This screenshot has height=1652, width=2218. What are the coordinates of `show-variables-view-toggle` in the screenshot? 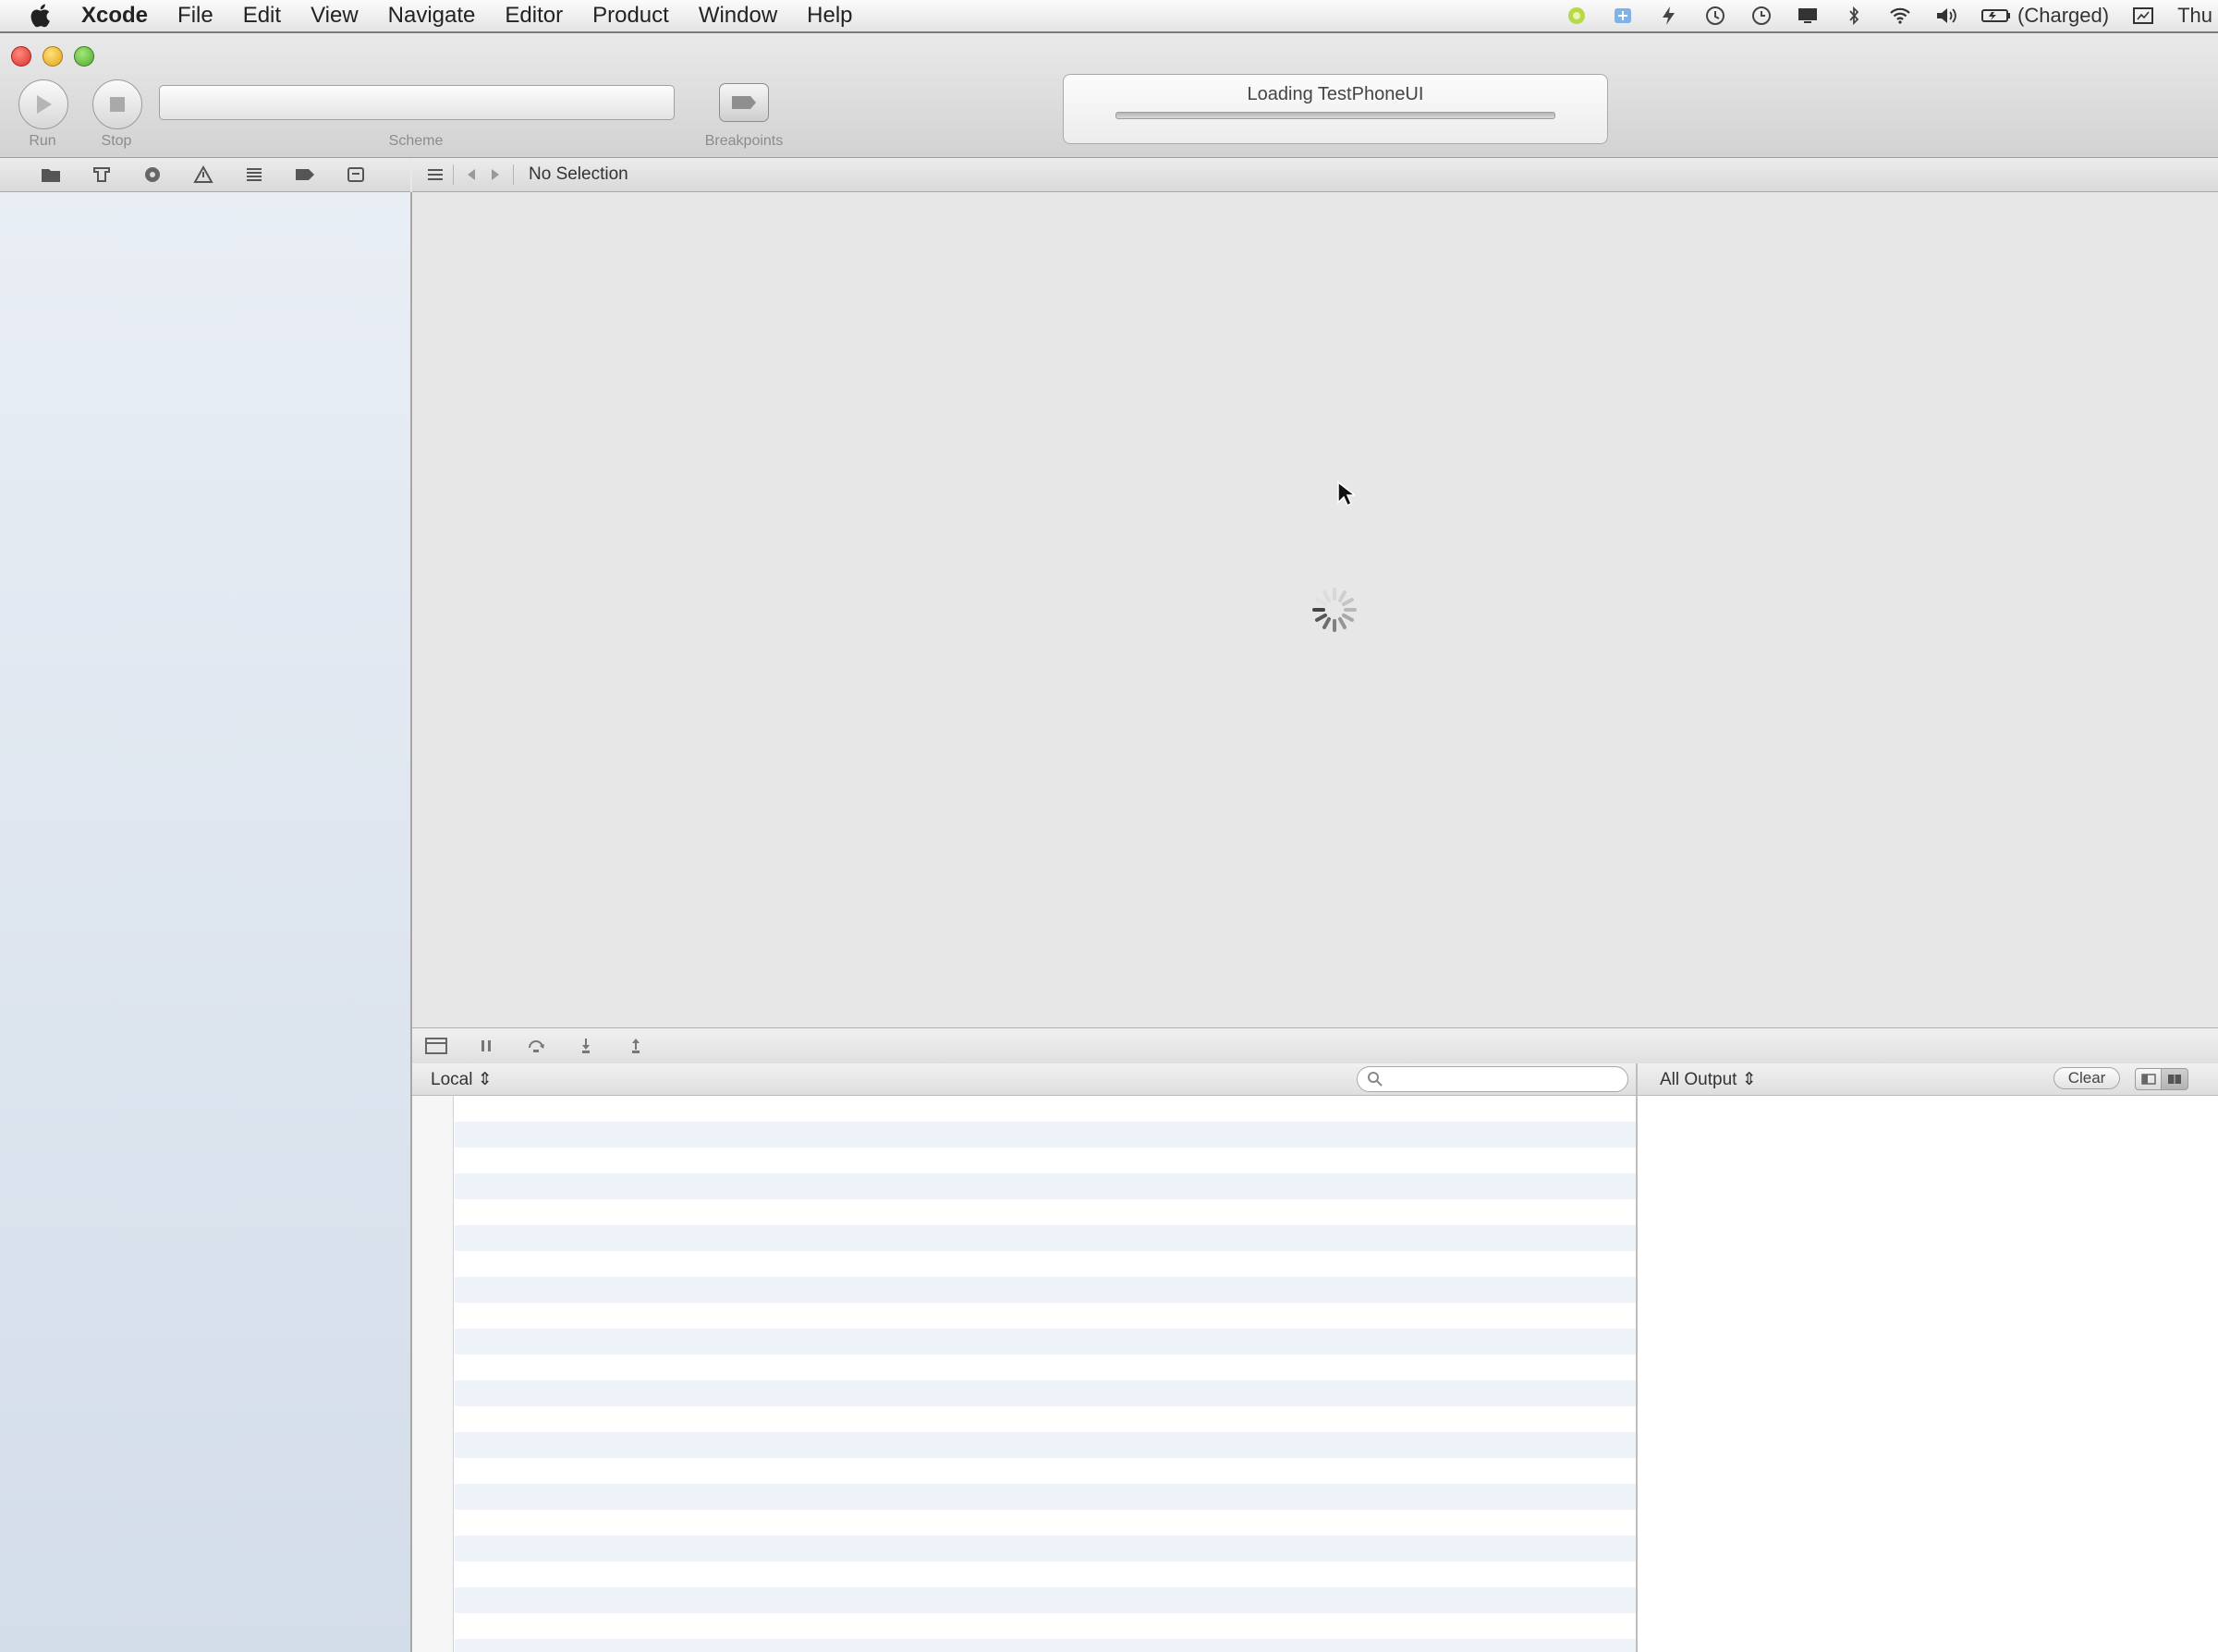 It's located at (2149, 1079).